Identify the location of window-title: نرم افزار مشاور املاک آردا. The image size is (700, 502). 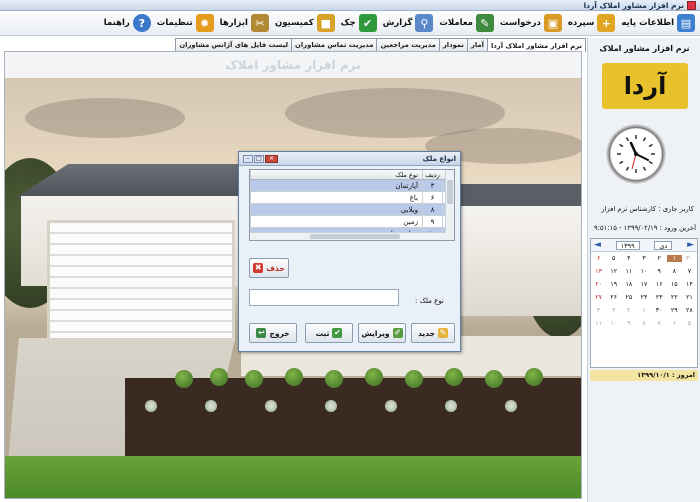
(633, 5).